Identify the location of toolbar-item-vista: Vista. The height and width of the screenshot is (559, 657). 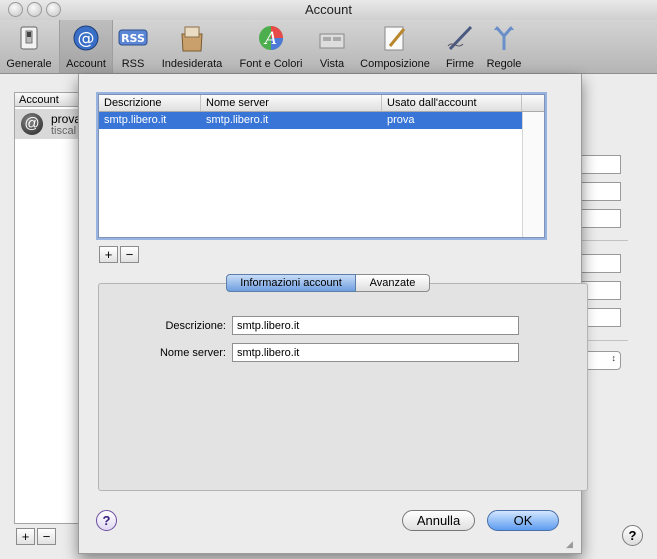
(332, 46).